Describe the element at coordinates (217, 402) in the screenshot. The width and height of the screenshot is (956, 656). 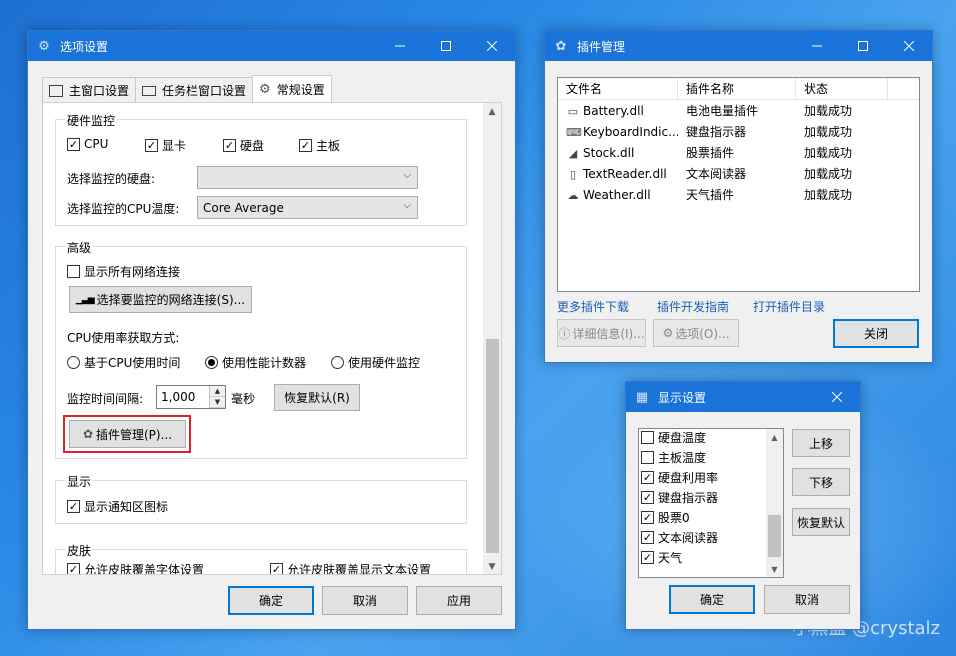
I see `spin-down-icon: ▼` at that location.